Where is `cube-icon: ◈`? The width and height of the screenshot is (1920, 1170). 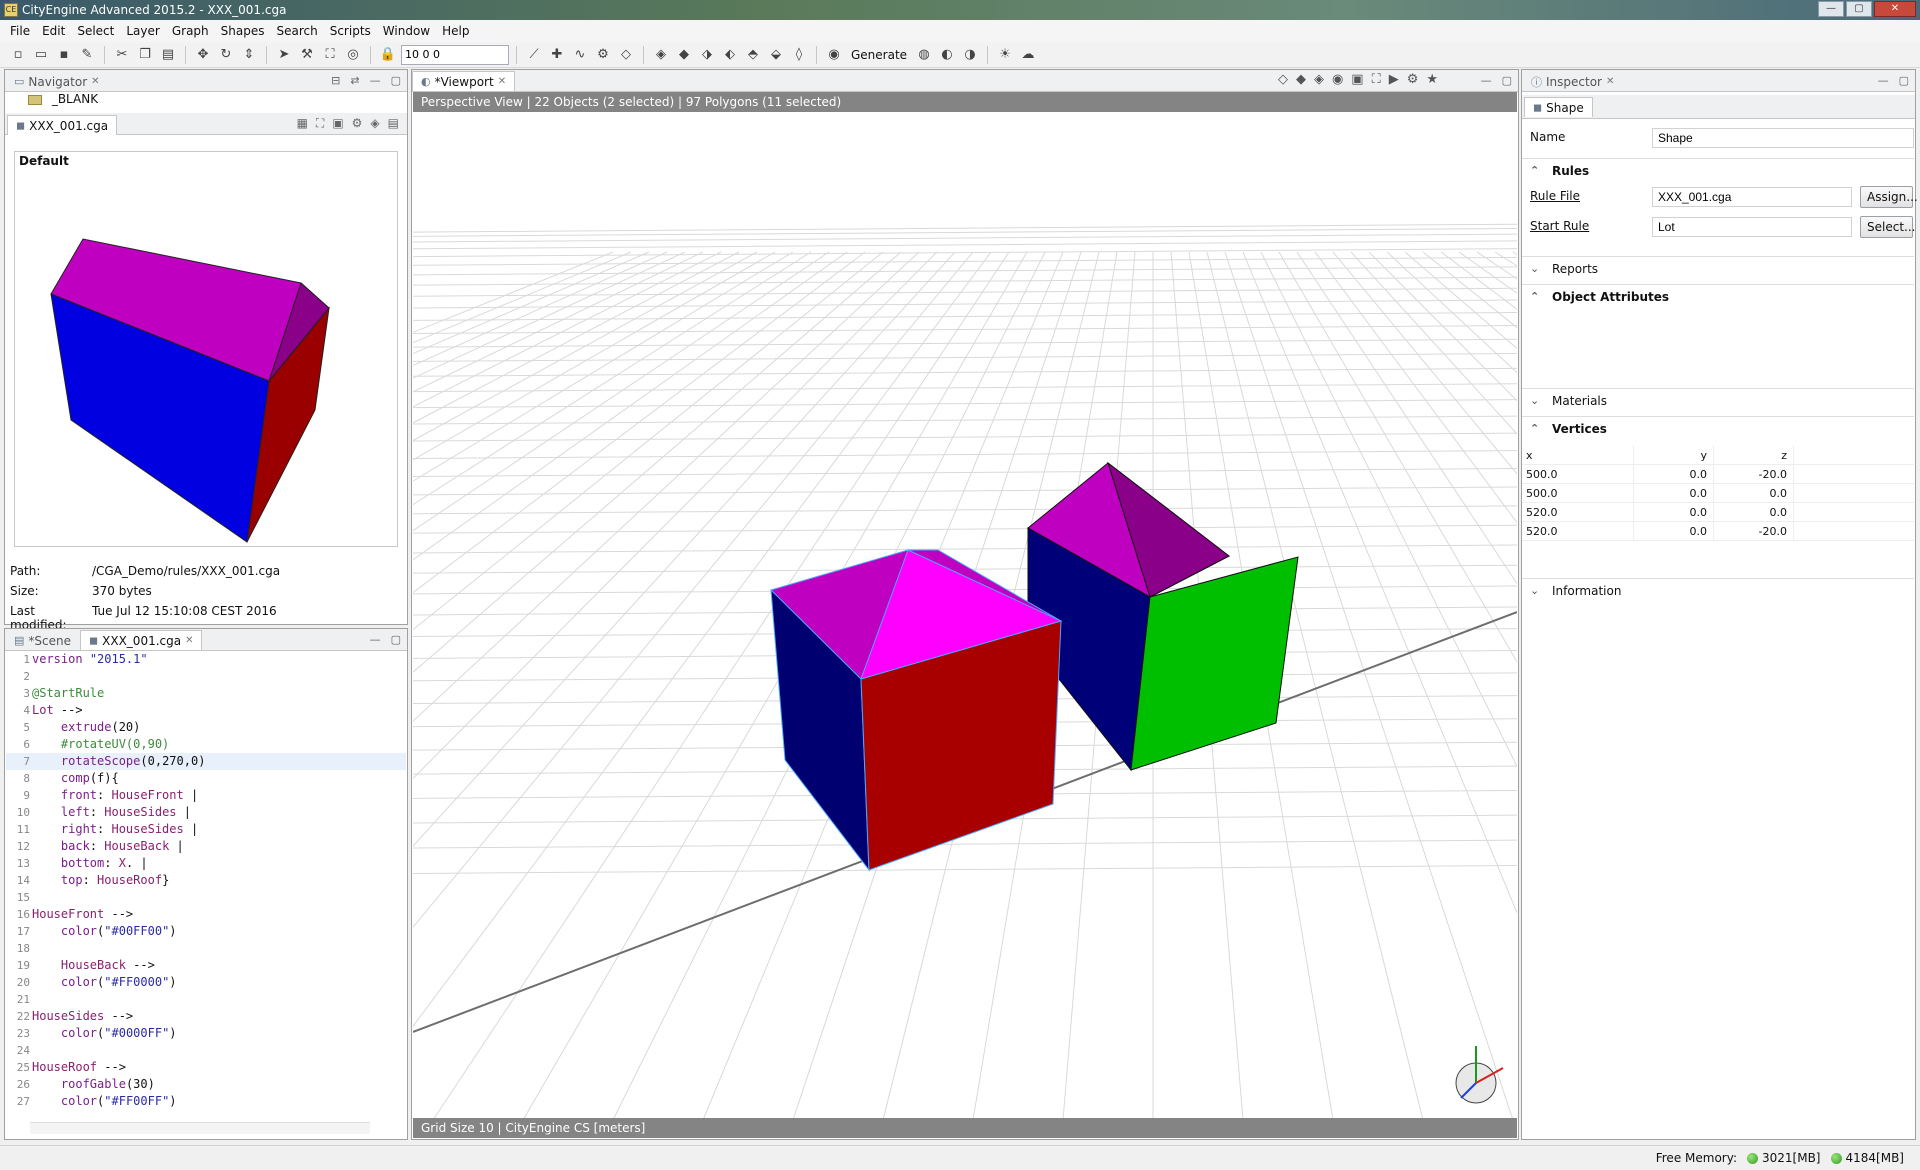
cube-icon: ◈ is located at coordinates (374, 123).